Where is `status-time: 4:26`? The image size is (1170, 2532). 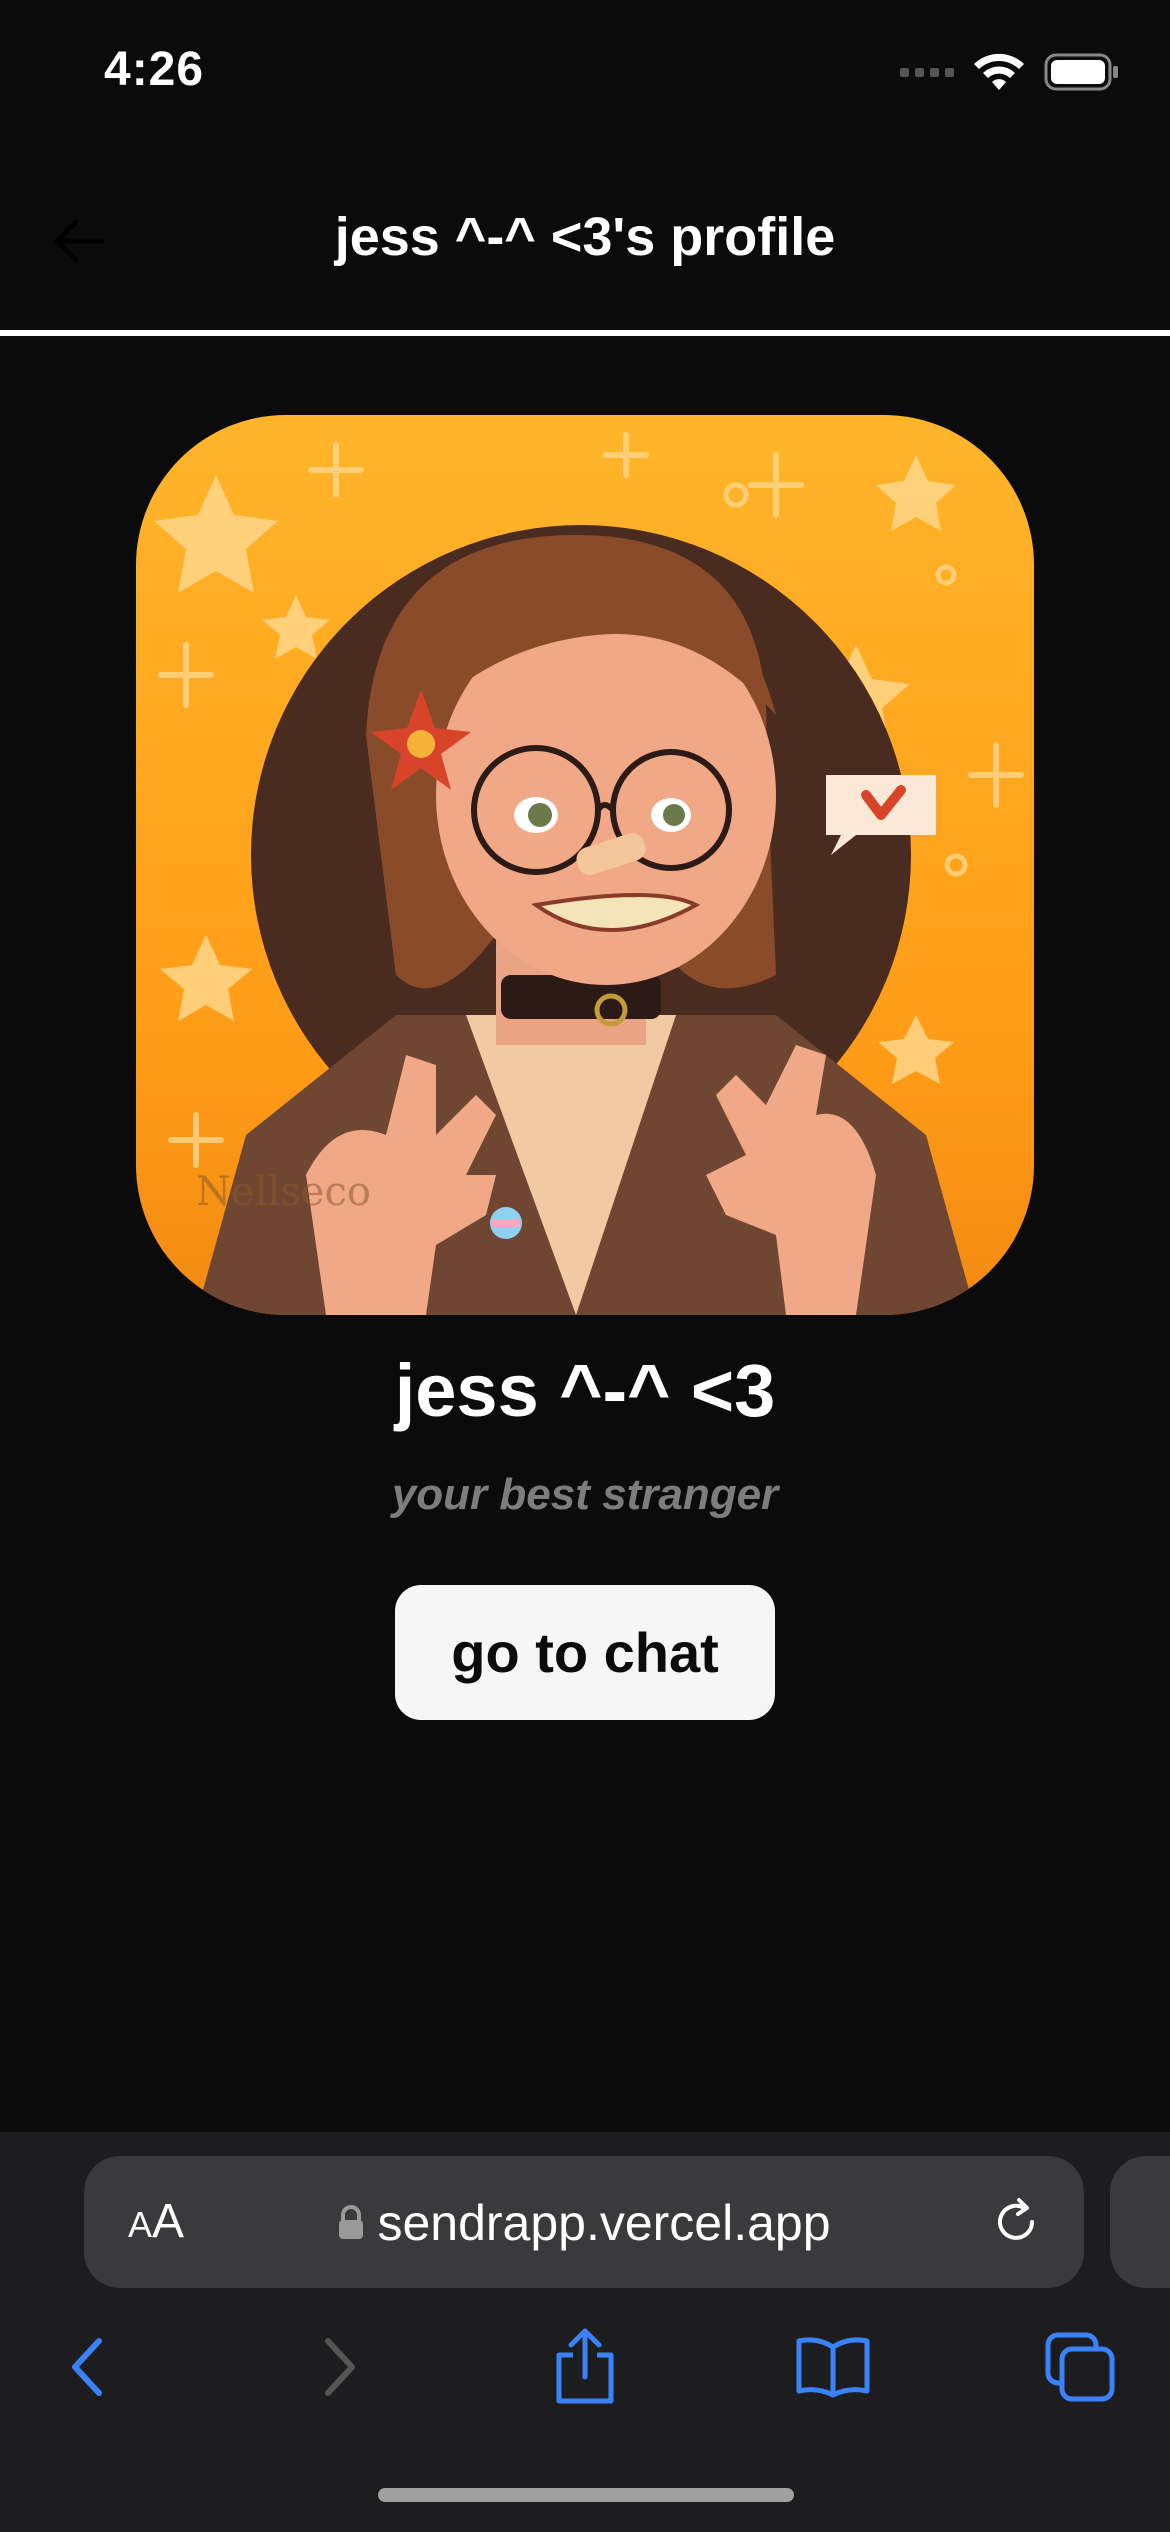 status-time: 4:26 is located at coordinates (154, 69).